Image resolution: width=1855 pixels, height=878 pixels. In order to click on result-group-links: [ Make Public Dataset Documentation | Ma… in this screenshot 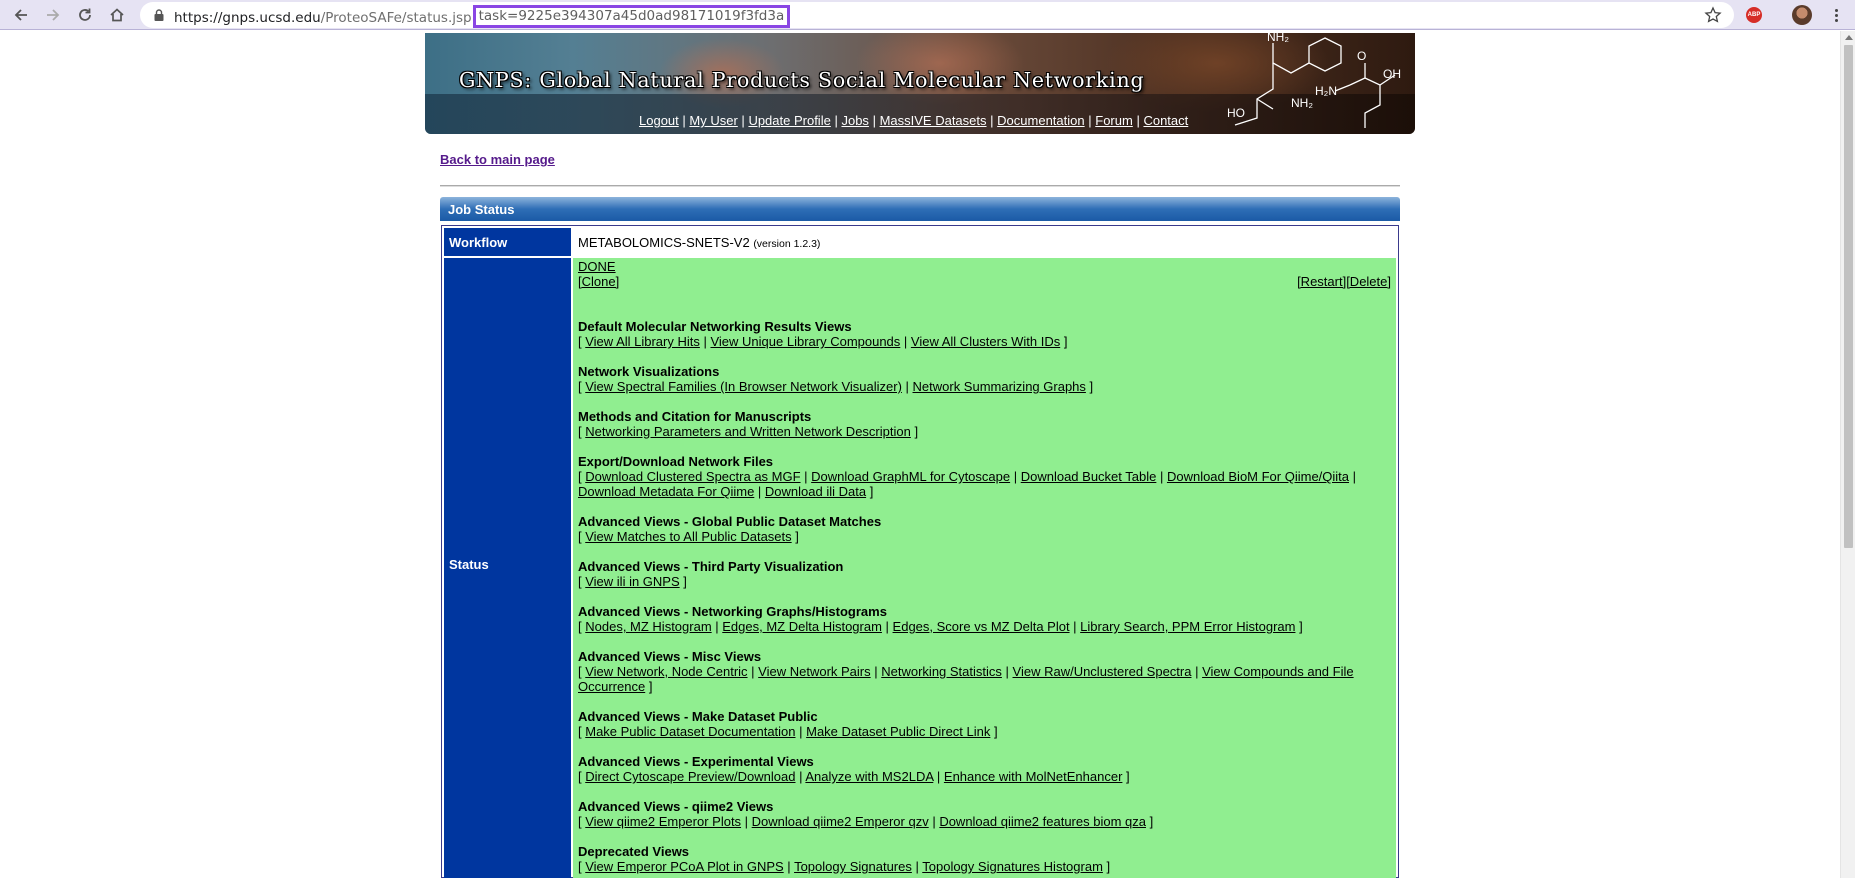, I will do `click(788, 731)`.